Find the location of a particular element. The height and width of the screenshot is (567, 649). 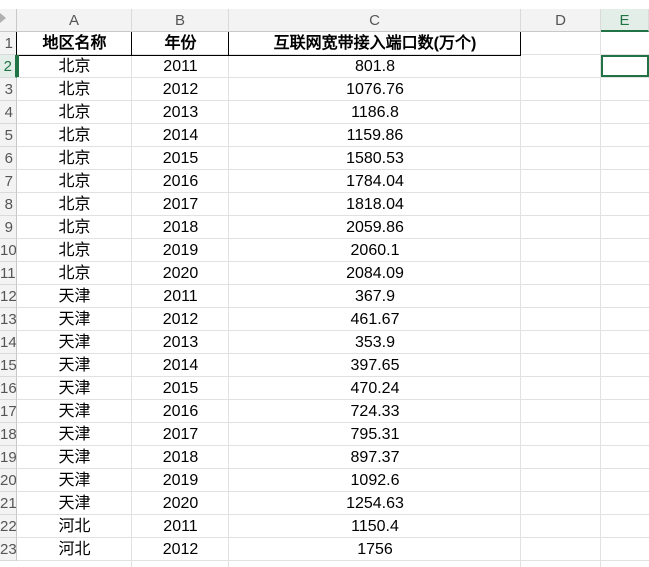

row-header-7: 7 is located at coordinates (8, 181).